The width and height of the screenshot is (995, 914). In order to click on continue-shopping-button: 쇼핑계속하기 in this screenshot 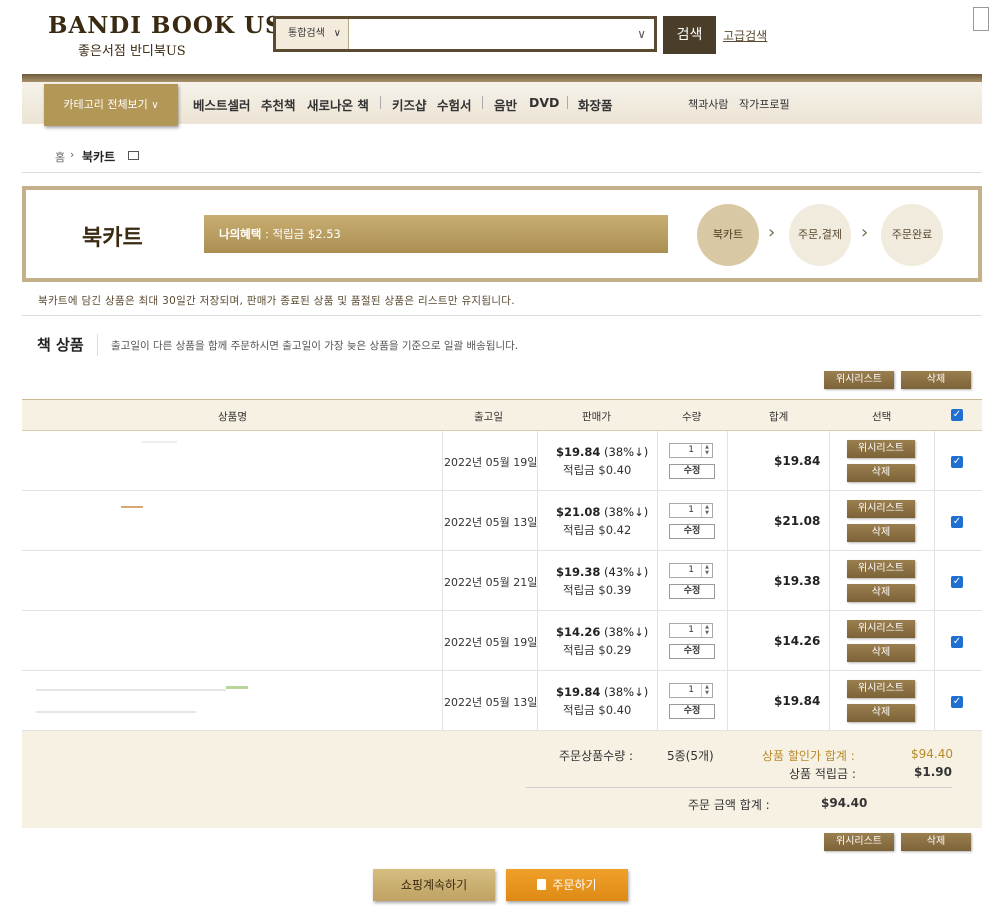, I will do `click(434, 885)`.